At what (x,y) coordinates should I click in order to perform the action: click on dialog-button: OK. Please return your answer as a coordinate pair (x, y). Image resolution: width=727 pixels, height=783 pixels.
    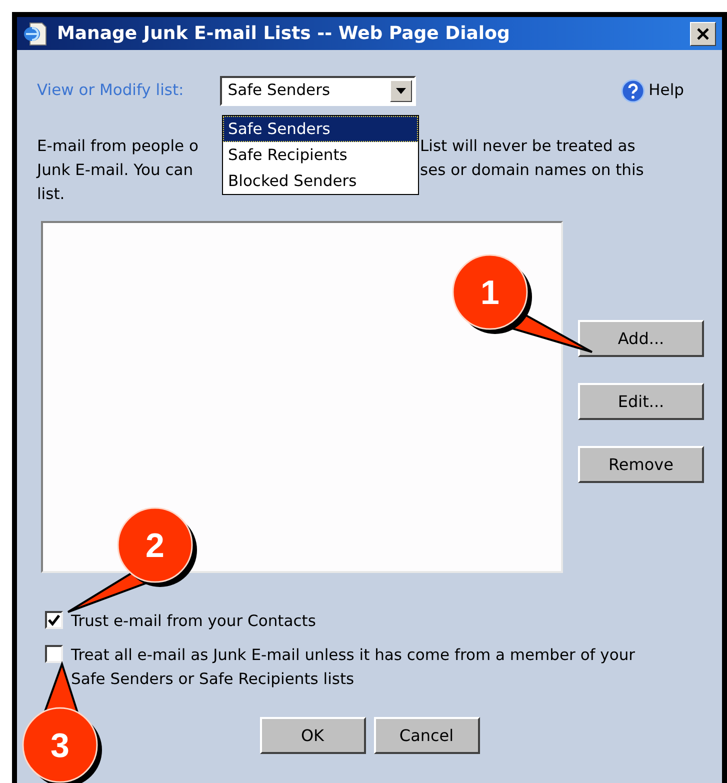
    Looking at the image, I should click on (313, 735).